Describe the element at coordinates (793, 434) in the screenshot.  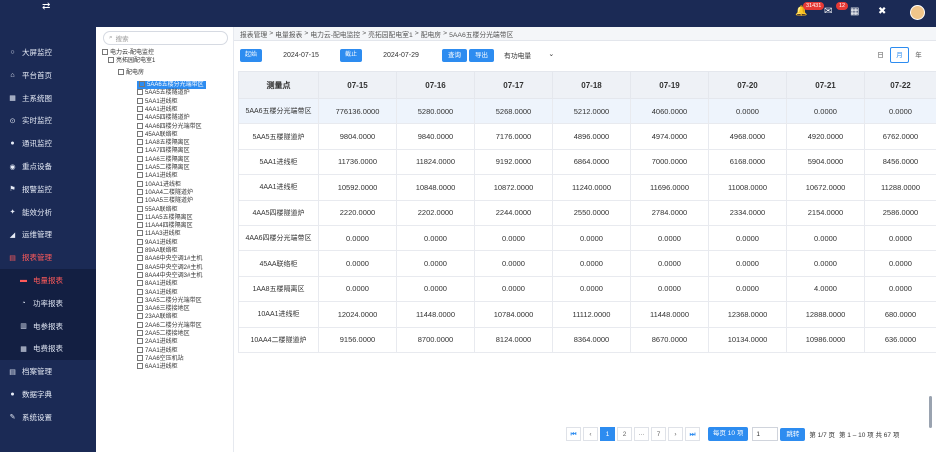
I see `jump-button: 跳转` at that location.